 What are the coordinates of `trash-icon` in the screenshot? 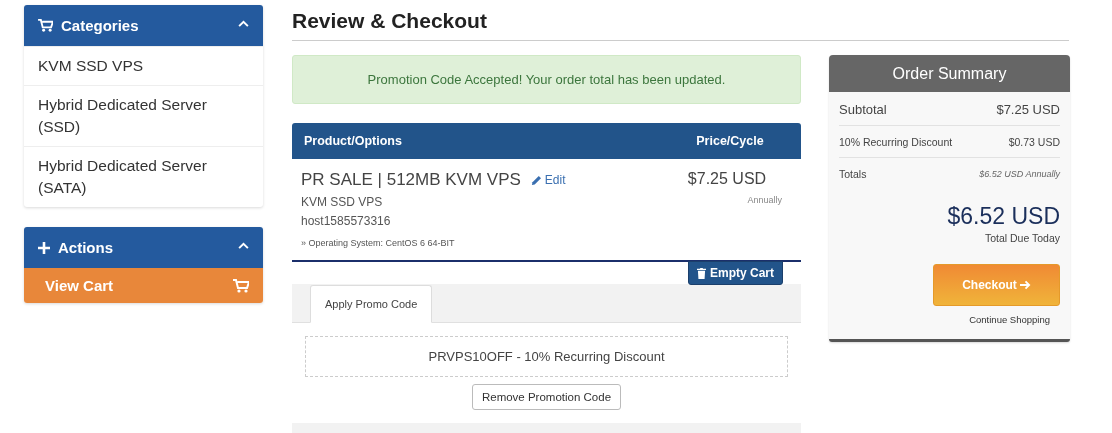 It's located at (701, 273).